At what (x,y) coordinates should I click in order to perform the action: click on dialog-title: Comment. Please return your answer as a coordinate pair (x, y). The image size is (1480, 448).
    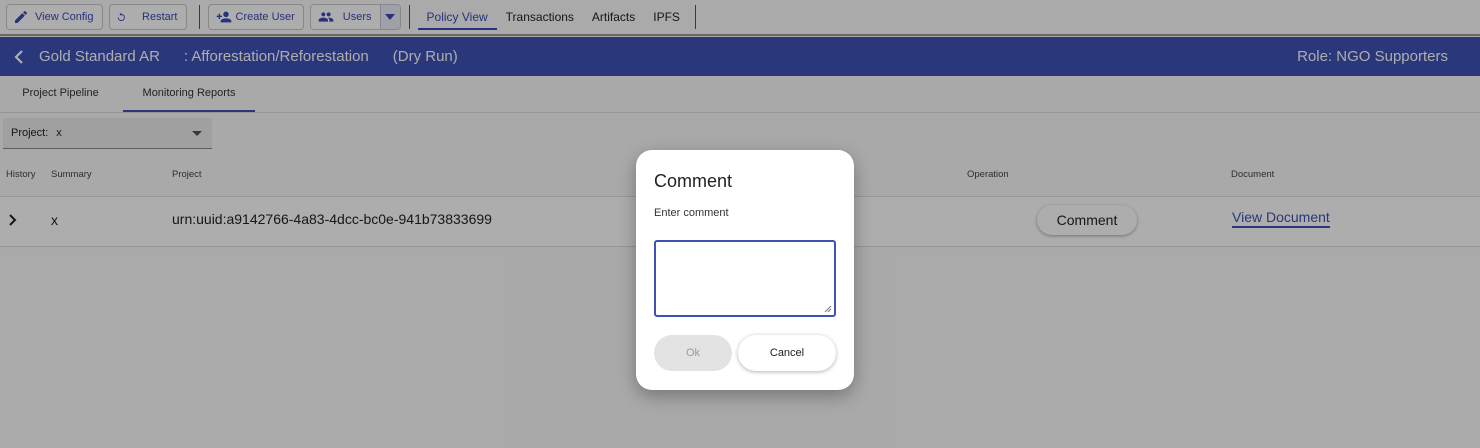
    Looking at the image, I should click on (693, 181).